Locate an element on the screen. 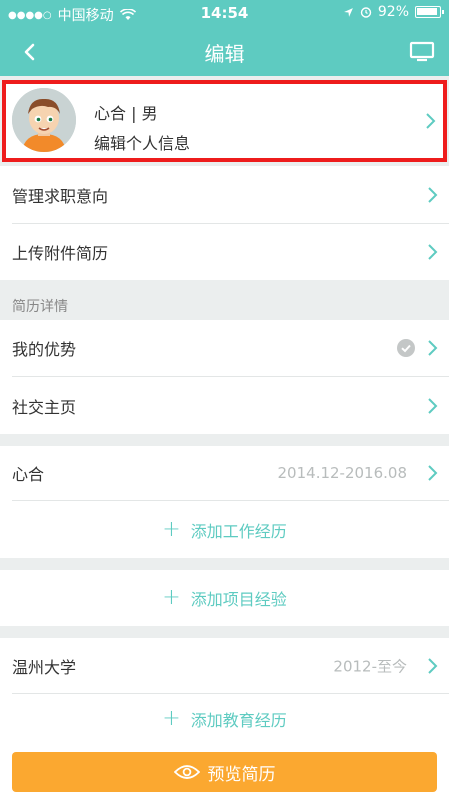 Image resolution: width=449 pixels, height=800 pixels. education-section: 温州大学 2012-至今 + 添加教育经历 is located at coordinates (224, 691).